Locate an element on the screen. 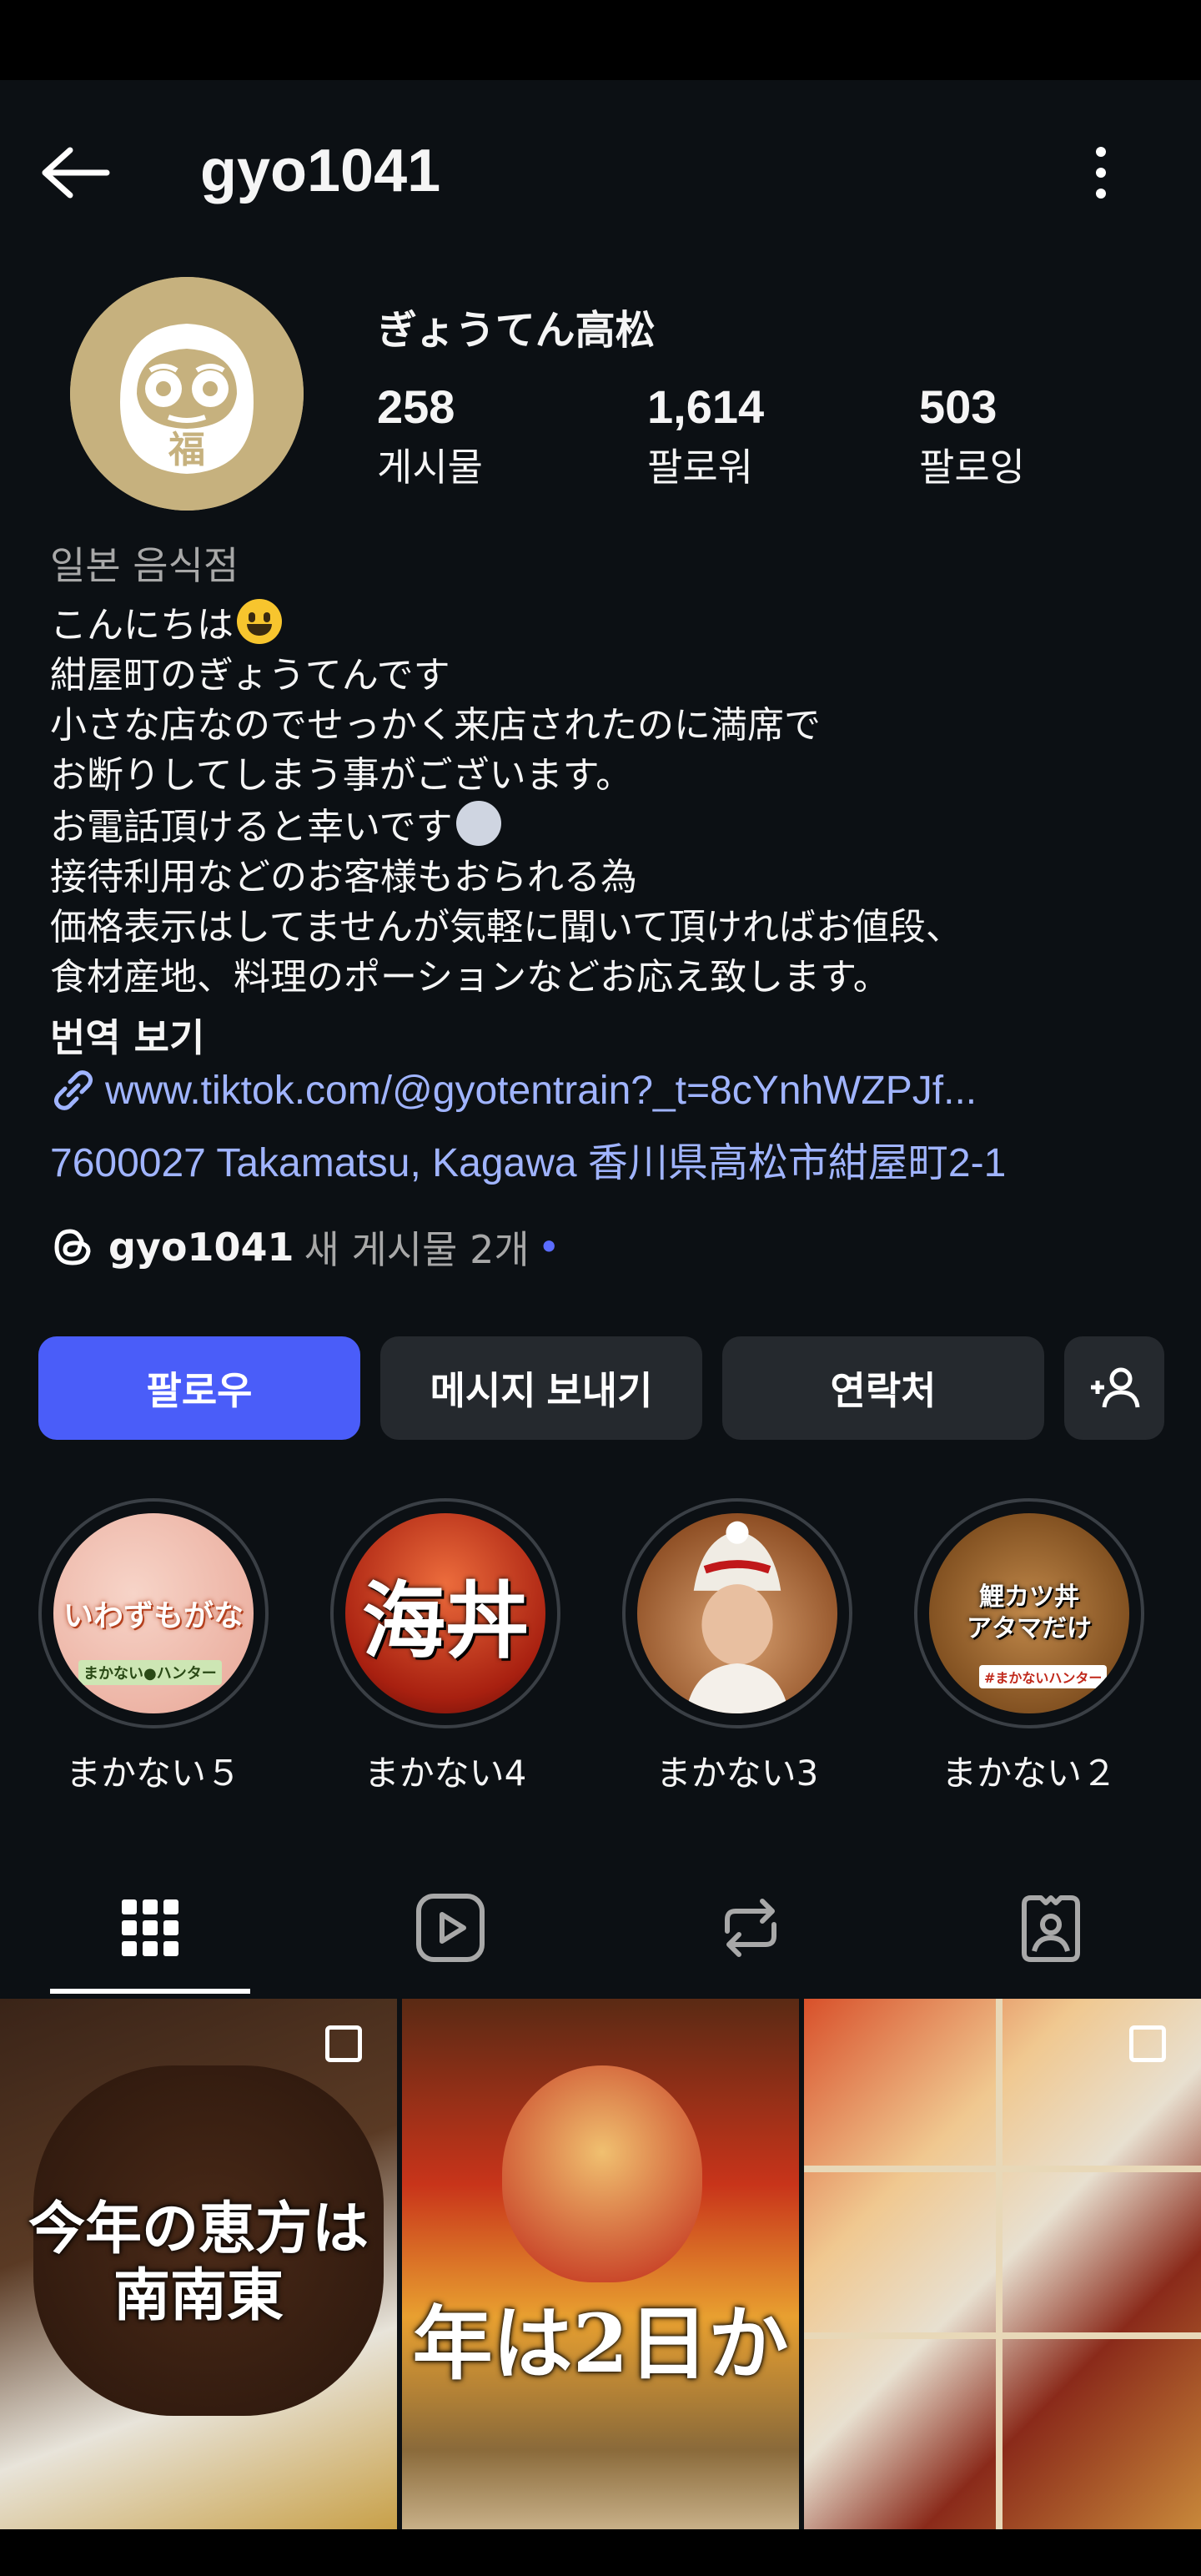 The image size is (1201, 2576). highlight-label: まかない２ is located at coordinates (1029, 1773).